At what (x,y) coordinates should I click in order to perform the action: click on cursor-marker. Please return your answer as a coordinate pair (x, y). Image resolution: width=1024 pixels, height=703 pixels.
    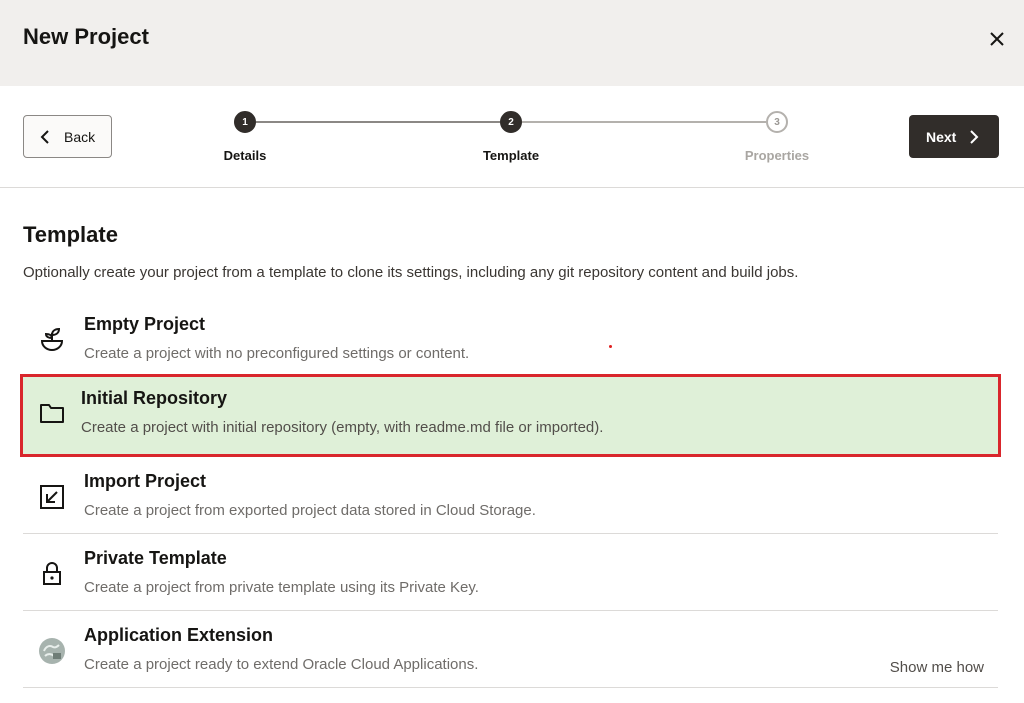
    Looking at the image, I should click on (610, 346).